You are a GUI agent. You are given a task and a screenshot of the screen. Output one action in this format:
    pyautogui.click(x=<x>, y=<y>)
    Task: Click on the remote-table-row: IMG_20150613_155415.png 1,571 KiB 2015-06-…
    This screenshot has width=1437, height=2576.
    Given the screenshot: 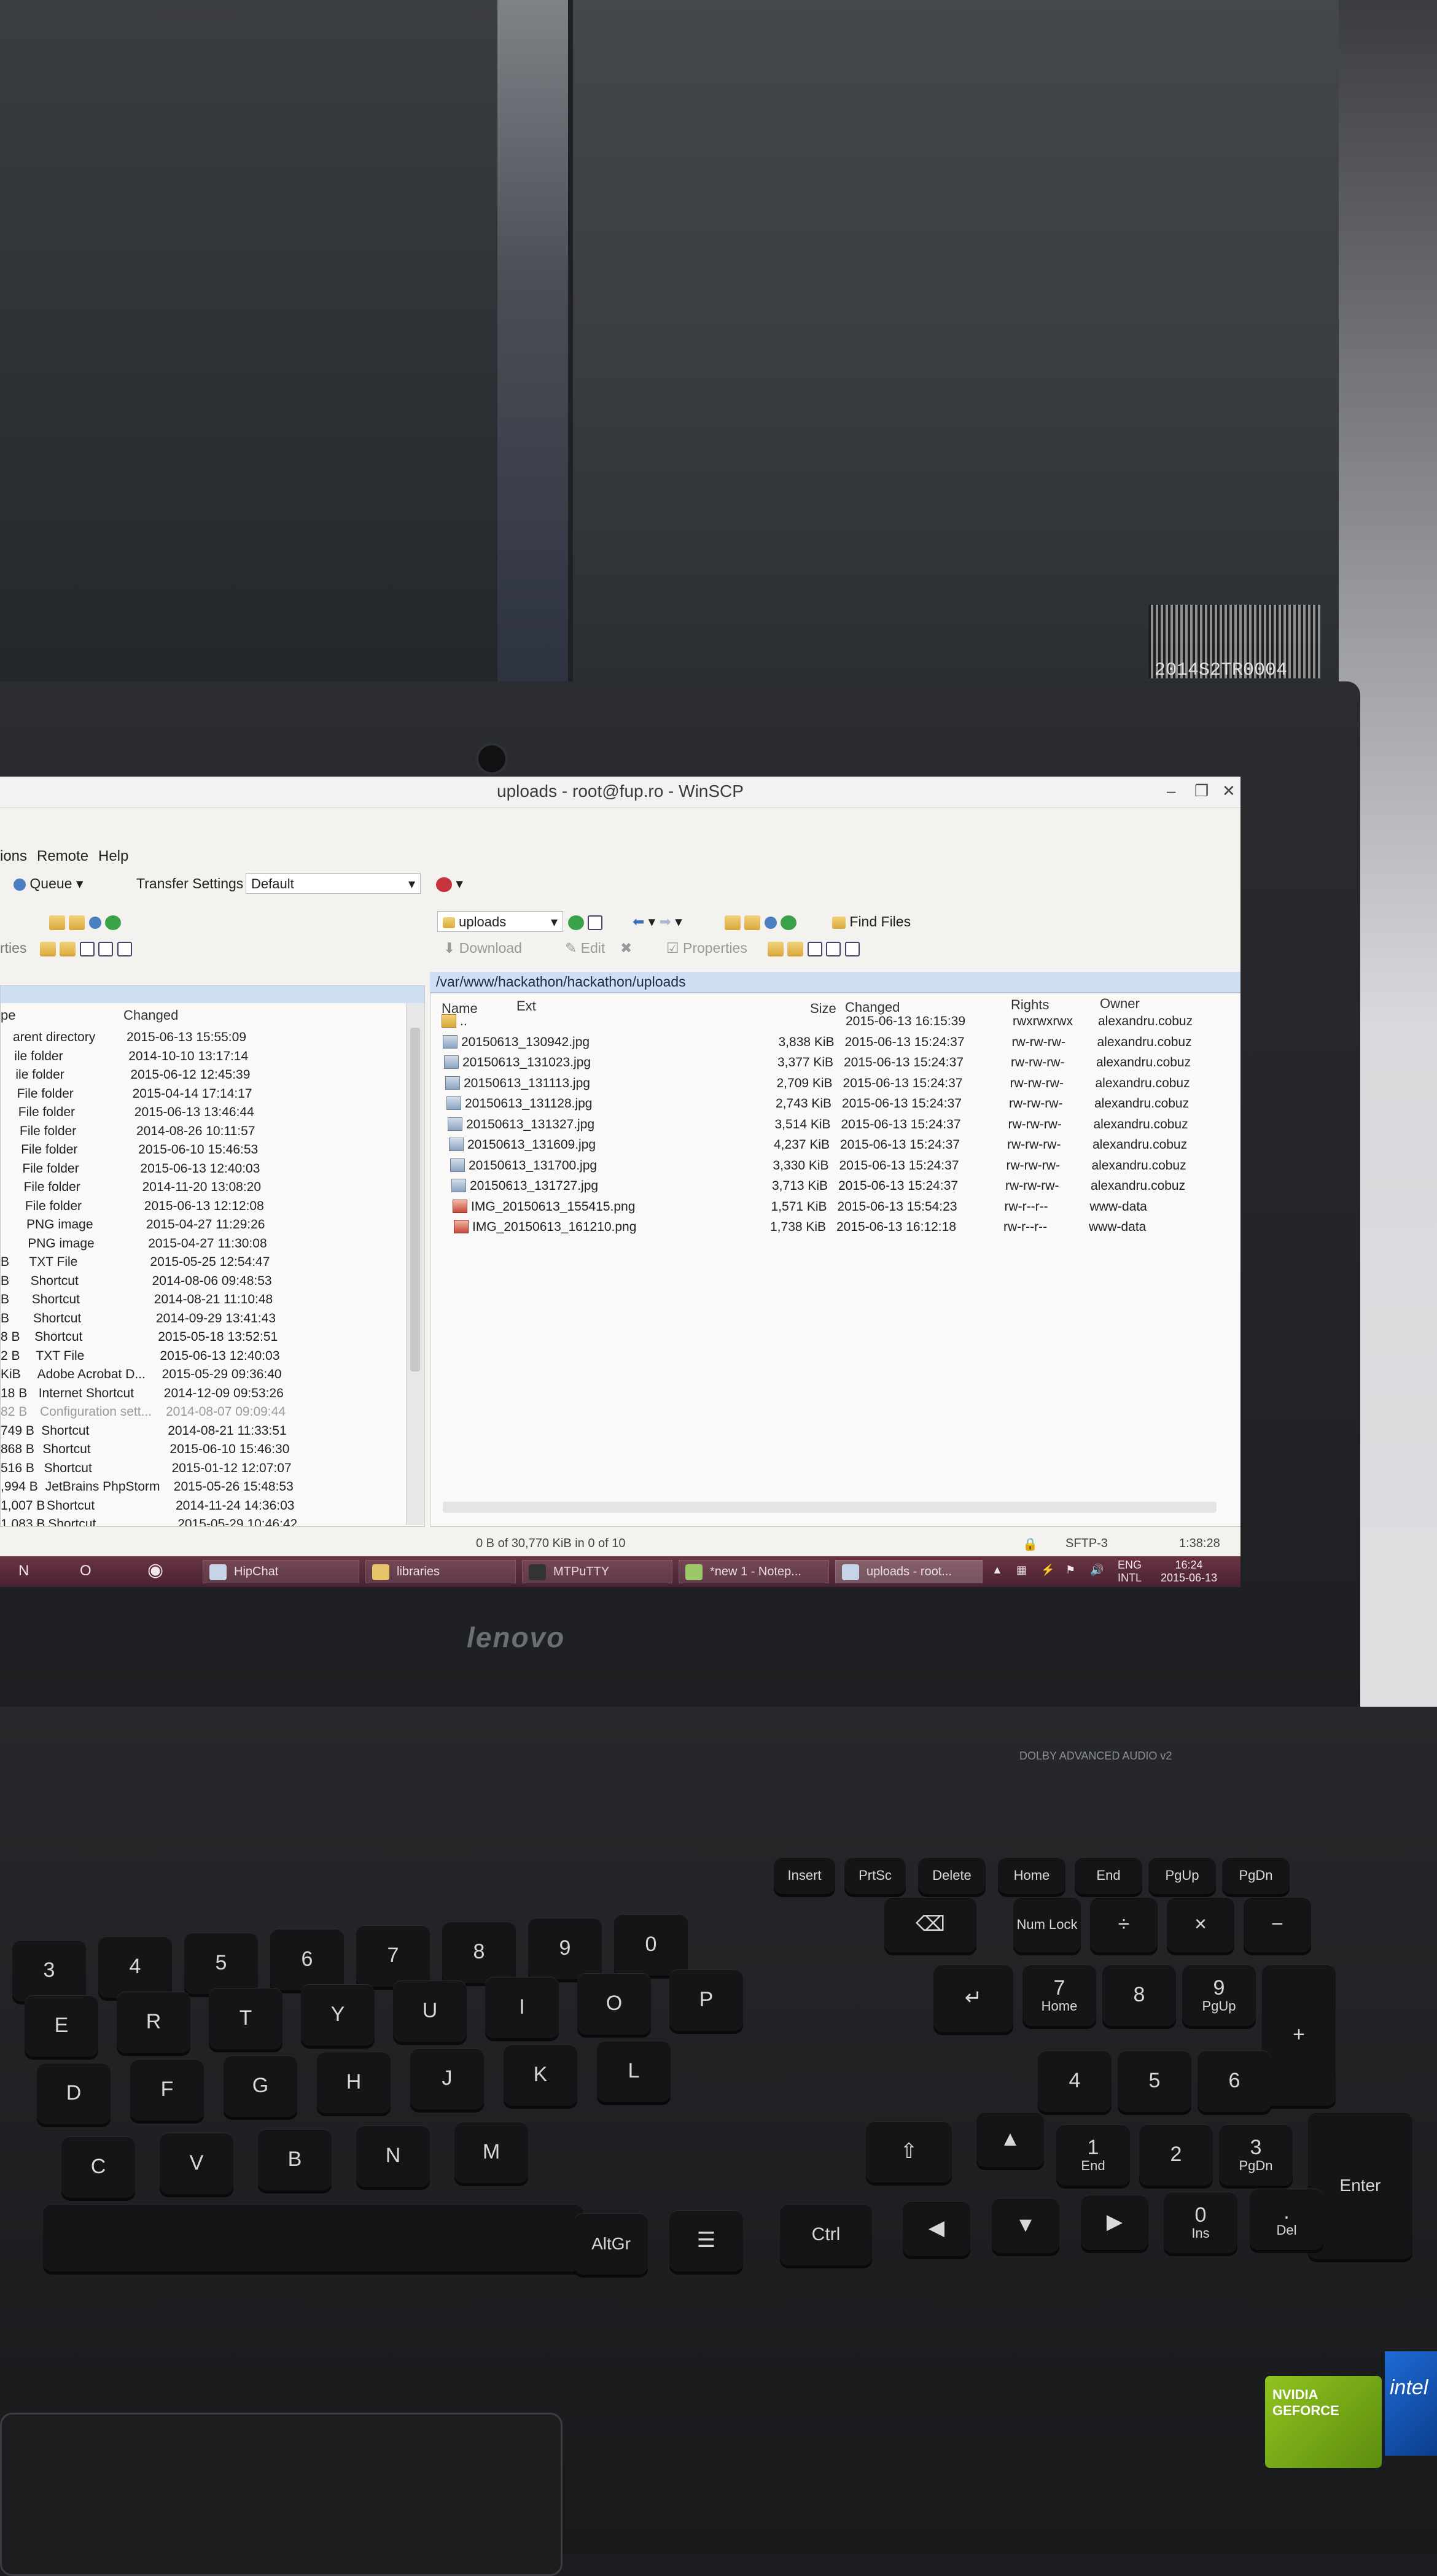 What is the action you would take?
    pyautogui.click(x=835, y=1207)
    